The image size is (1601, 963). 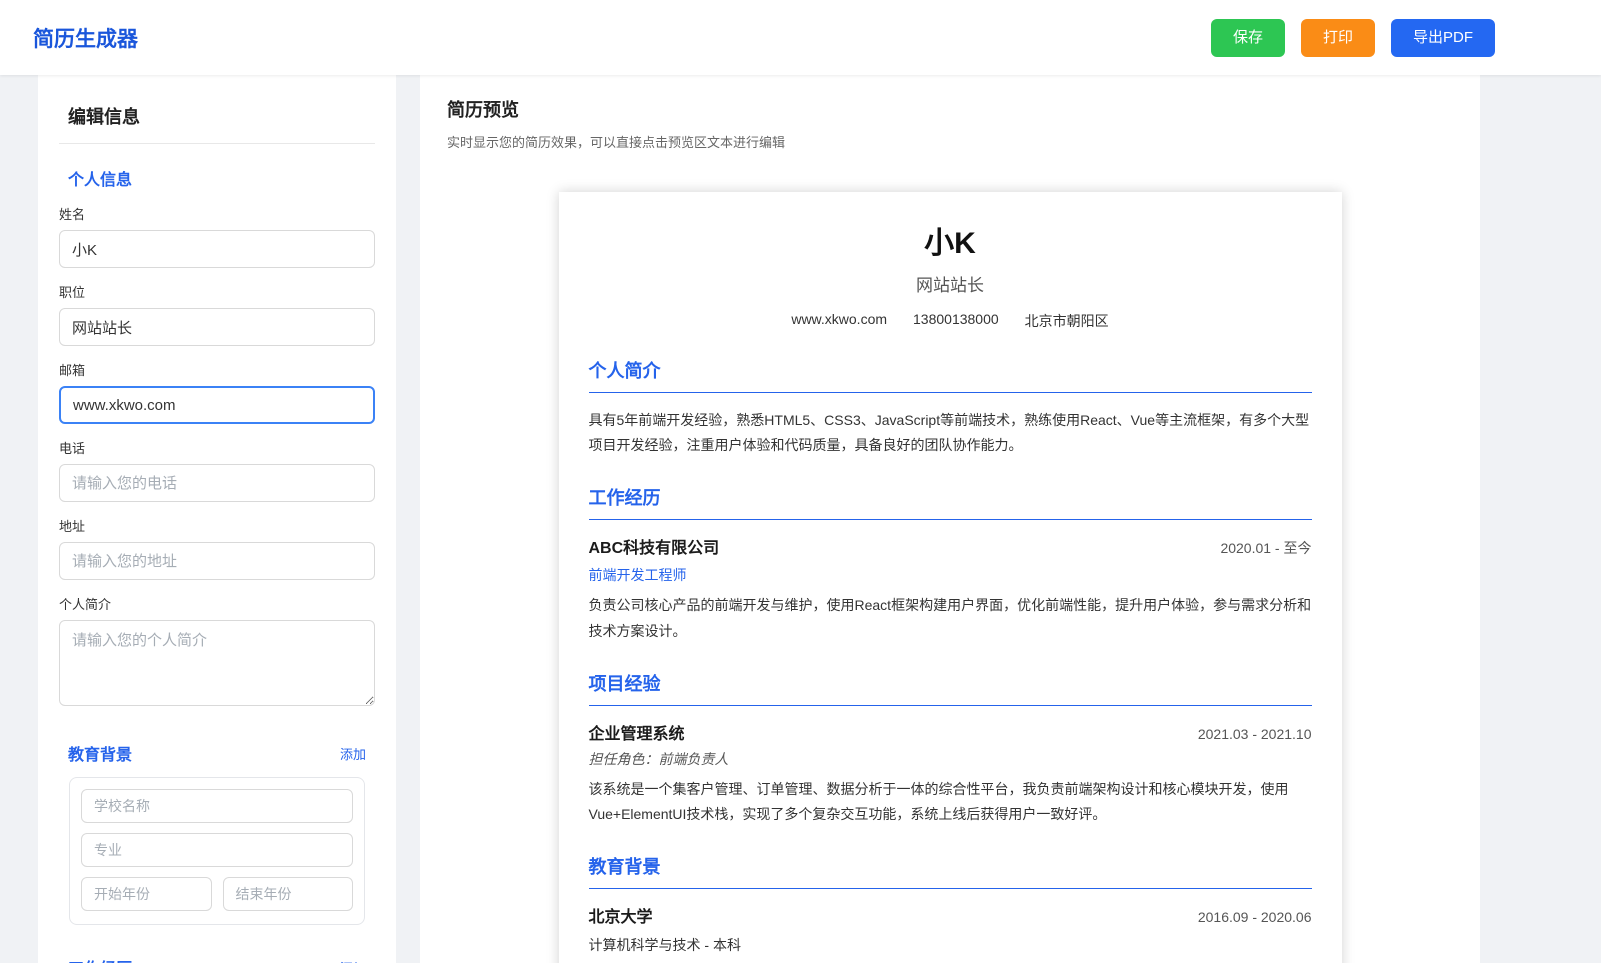 I want to click on education-year-row, so click(x=217, y=895).